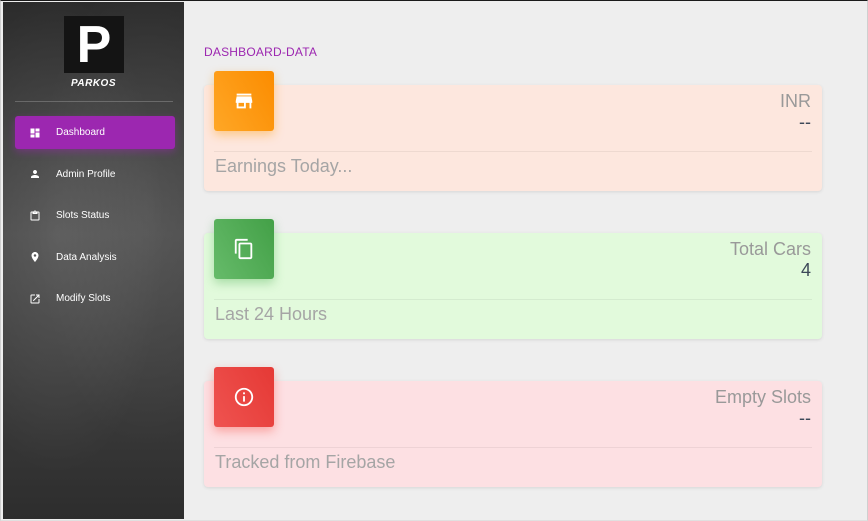 The width and height of the screenshot is (868, 521). What do you see at coordinates (35, 216) in the screenshot?
I see `clipboard-icon` at bounding box center [35, 216].